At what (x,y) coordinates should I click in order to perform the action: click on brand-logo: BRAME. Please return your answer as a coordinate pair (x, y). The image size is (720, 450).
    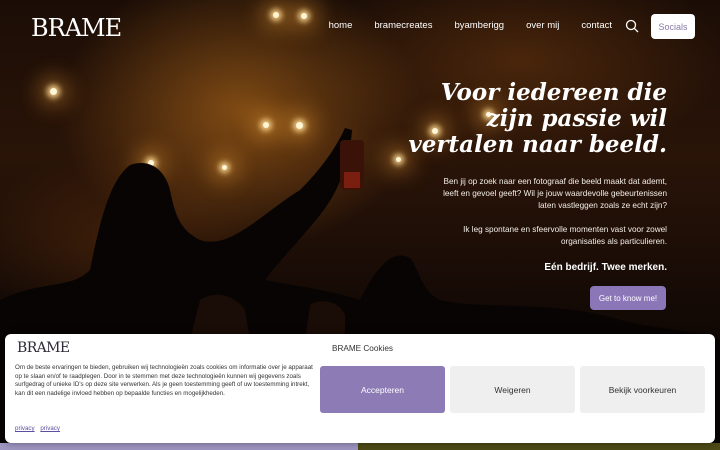
    Looking at the image, I should click on (76, 28).